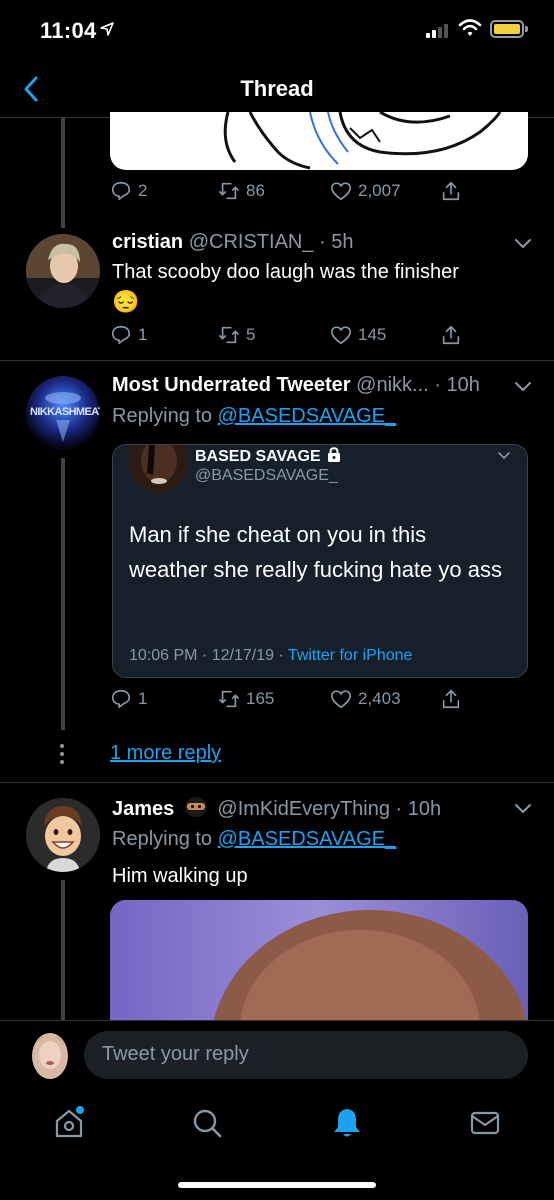 The height and width of the screenshot is (1200, 554). What do you see at coordinates (251, 334) in the screenshot?
I see `retweet-count: 5` at bounding box center [251, 334].